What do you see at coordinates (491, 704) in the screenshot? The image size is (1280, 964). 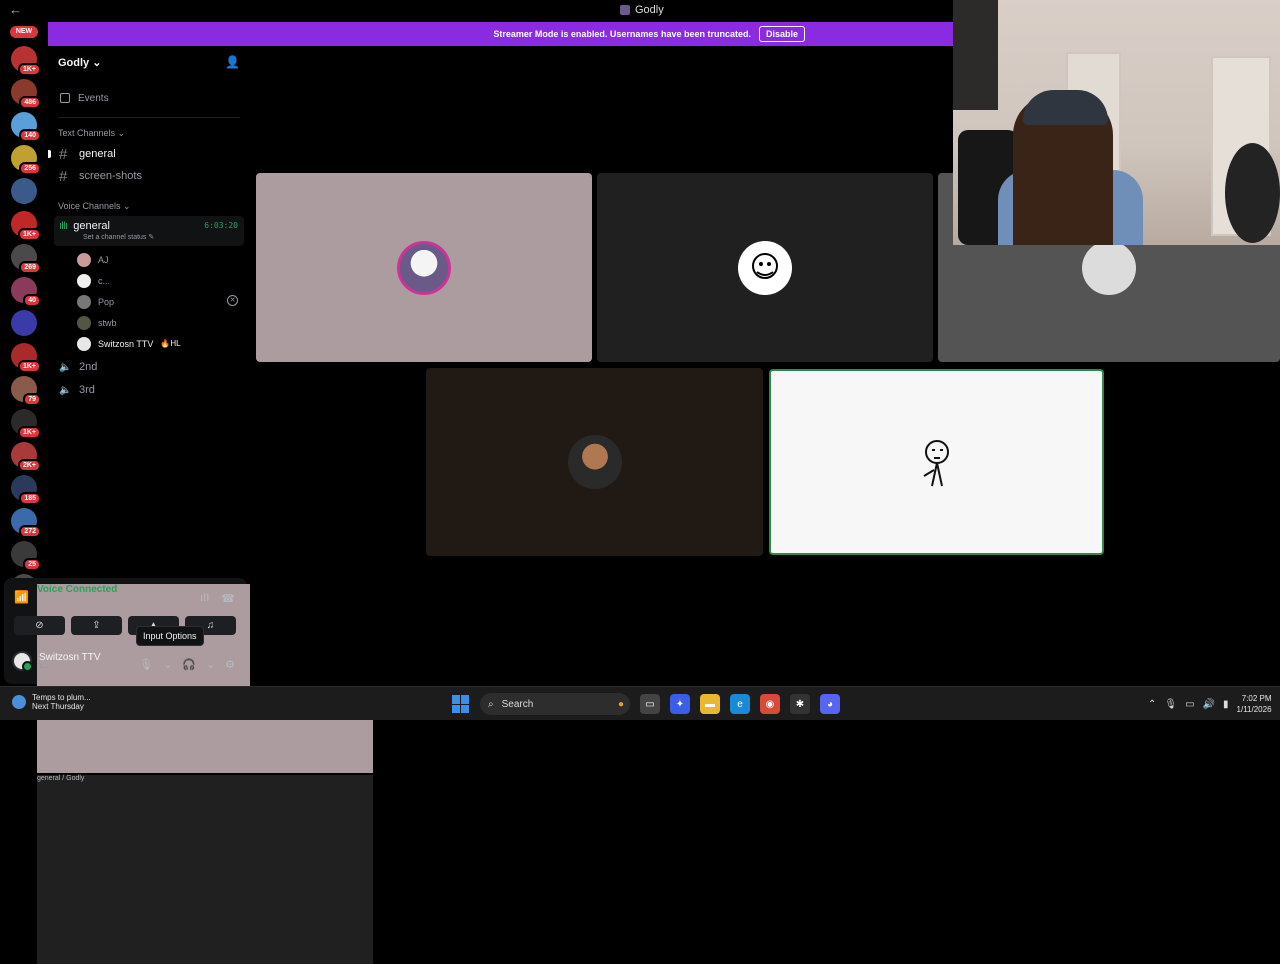 I see `search-icon: ⌕` at bounding box center [491, 704].